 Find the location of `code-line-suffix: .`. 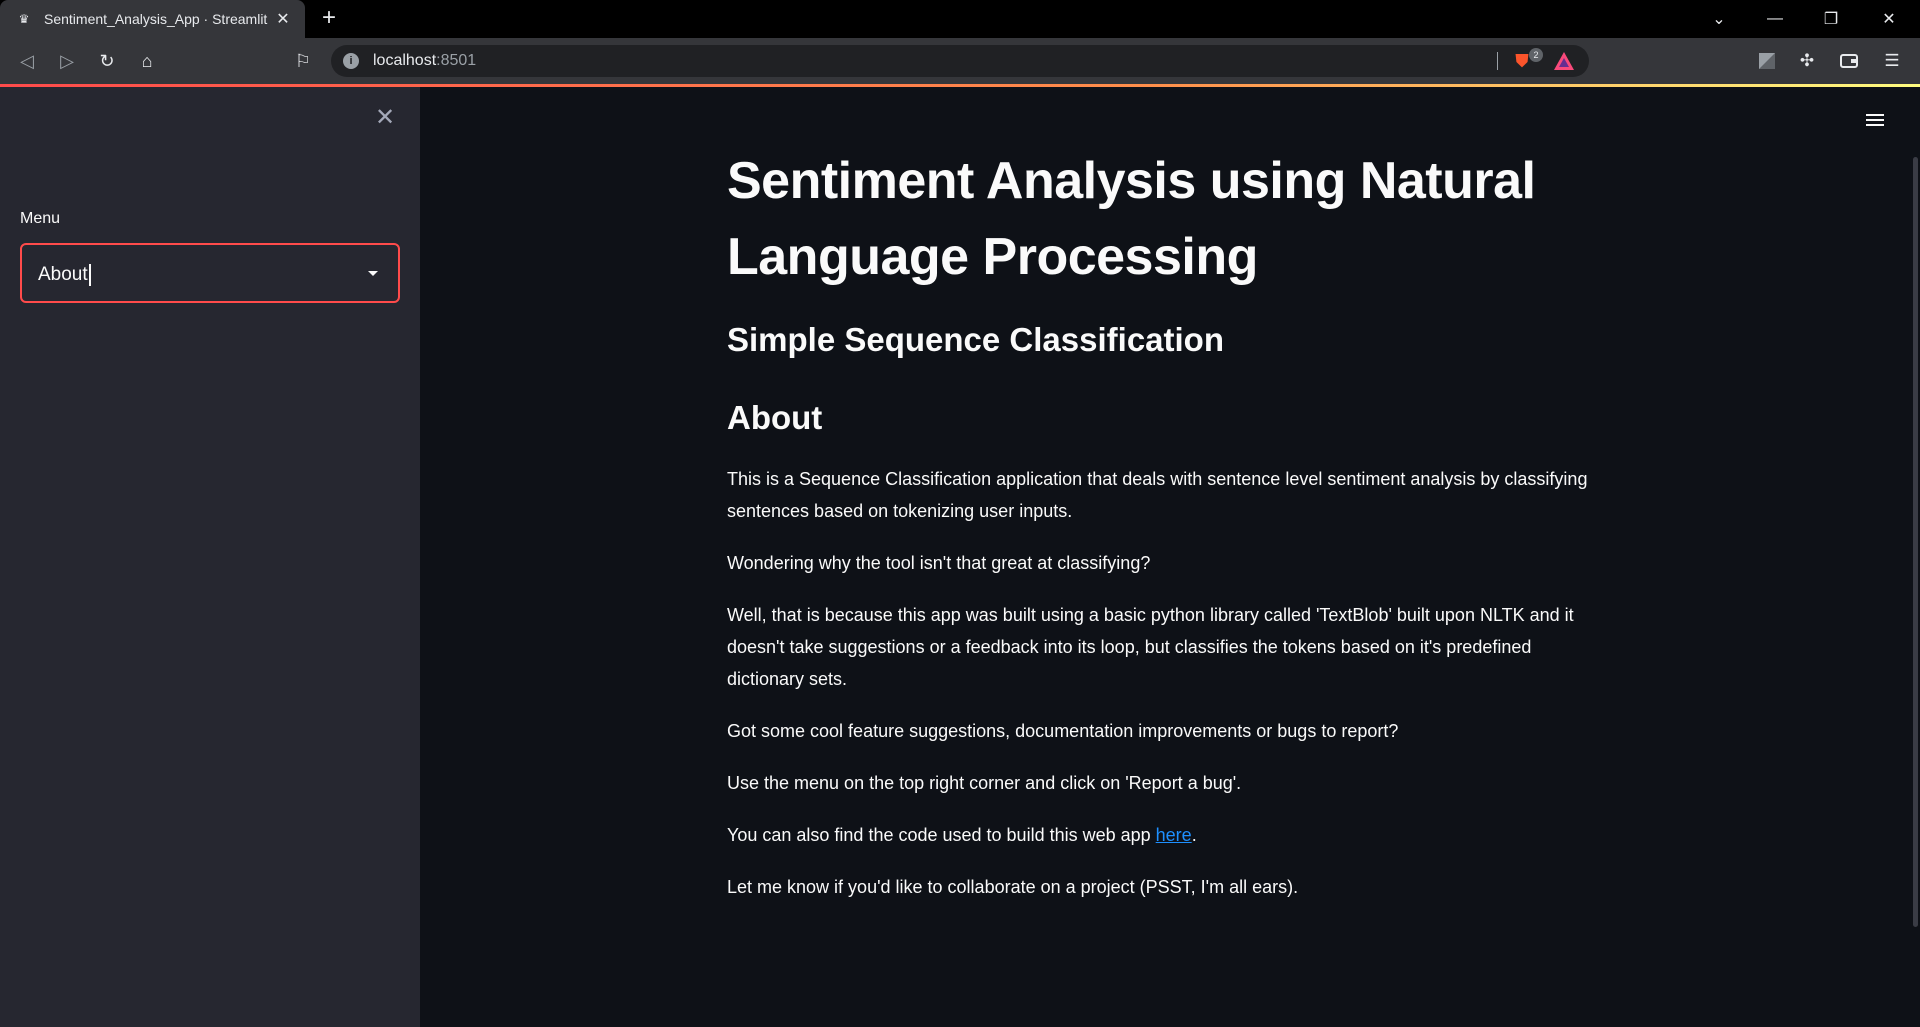

code-line-suffix: . is located at coordinates (1194, 835).